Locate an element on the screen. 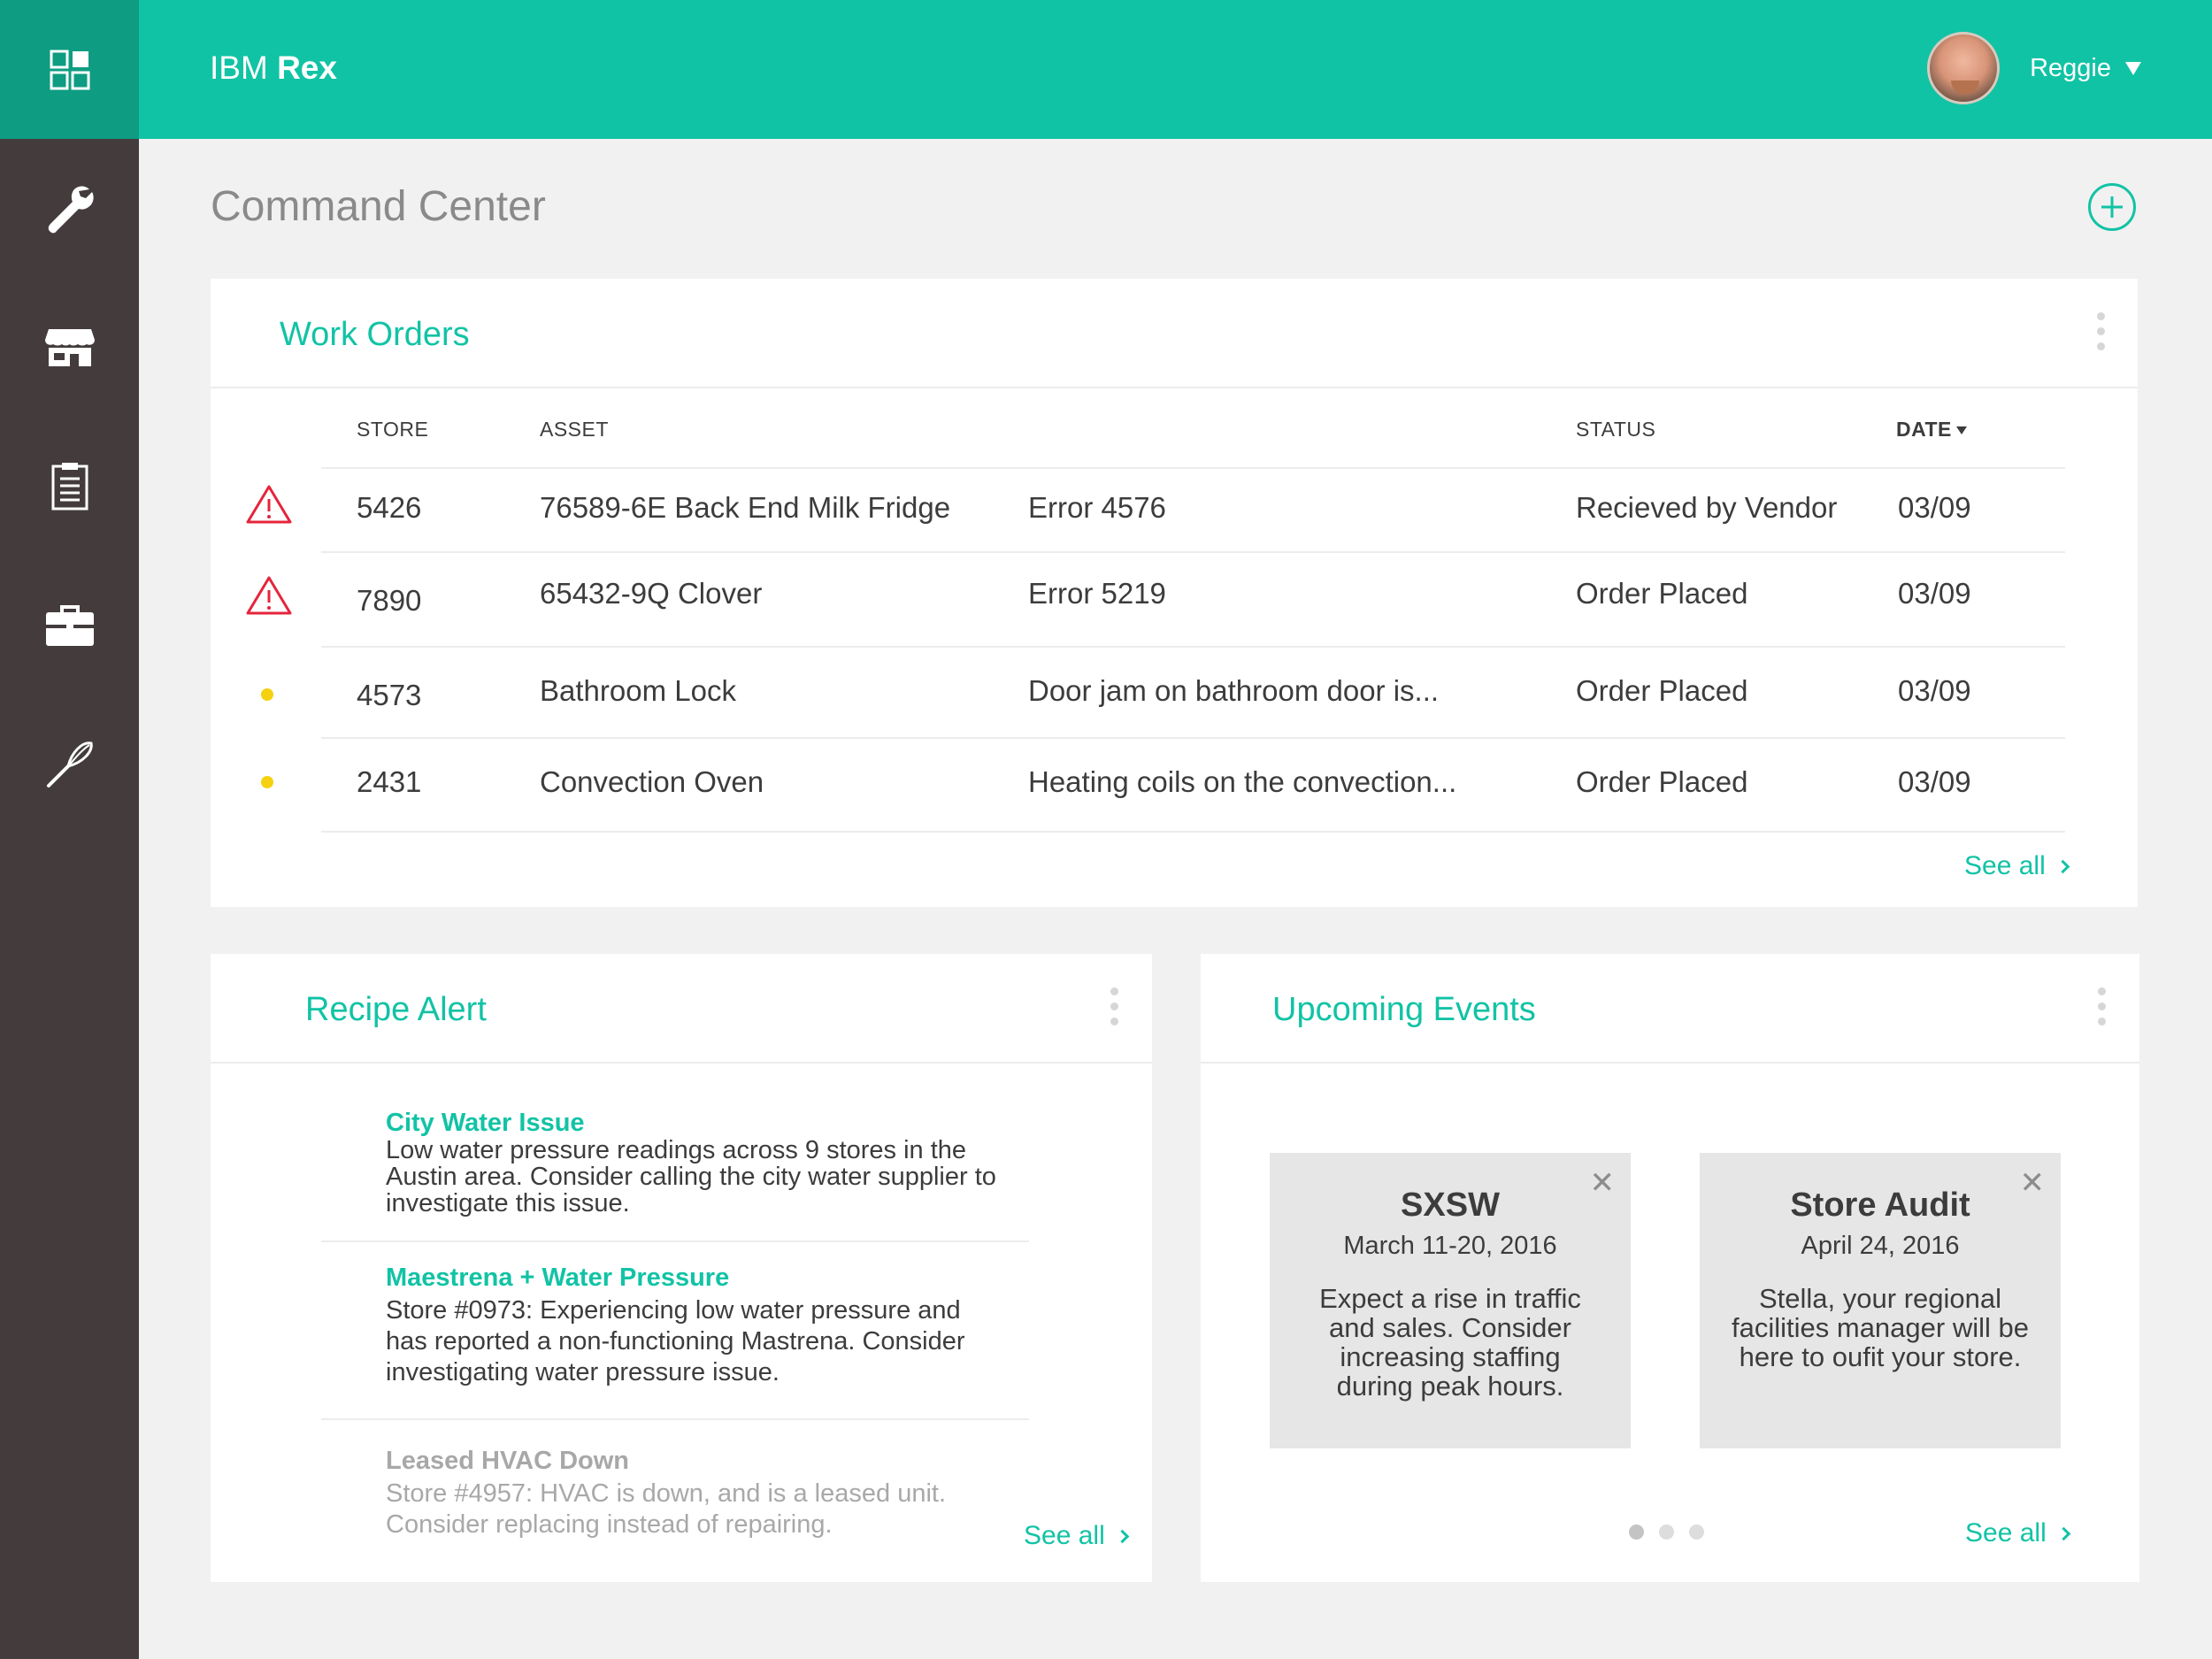 The height and width of the screenshot is (1659, 2212). recipe-alert-see-all-link: See all is located at coordinates (1077, 1536).